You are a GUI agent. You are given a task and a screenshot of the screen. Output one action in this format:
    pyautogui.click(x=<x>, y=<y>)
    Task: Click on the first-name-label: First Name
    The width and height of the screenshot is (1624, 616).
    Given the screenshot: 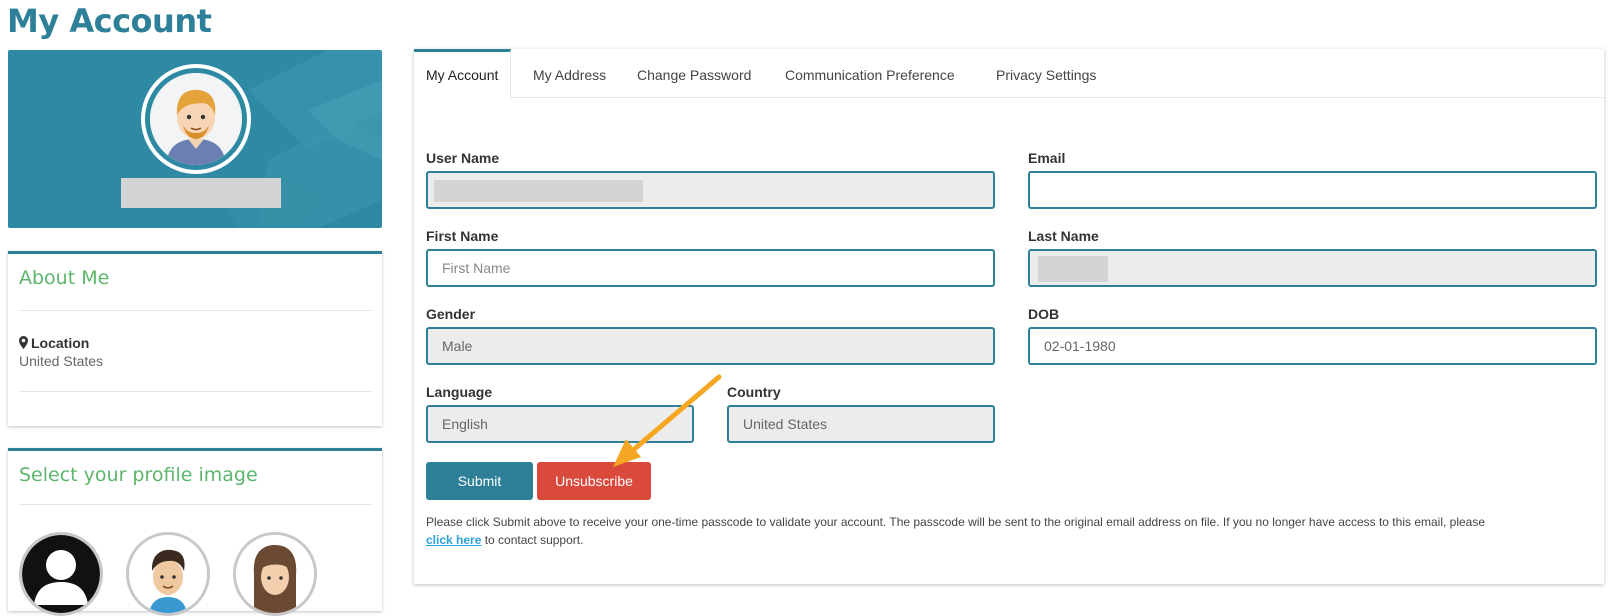 What is the action you would take?
    pyautogui.click(x=462, y=236)
    